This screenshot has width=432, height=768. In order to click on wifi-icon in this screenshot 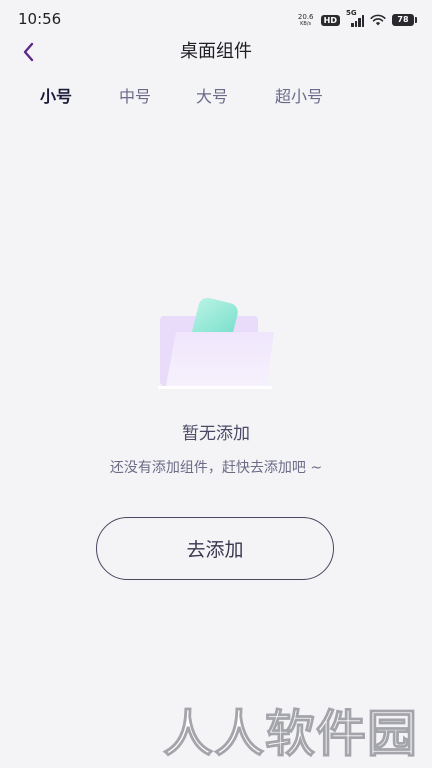, I will do `click(378, 20)`.